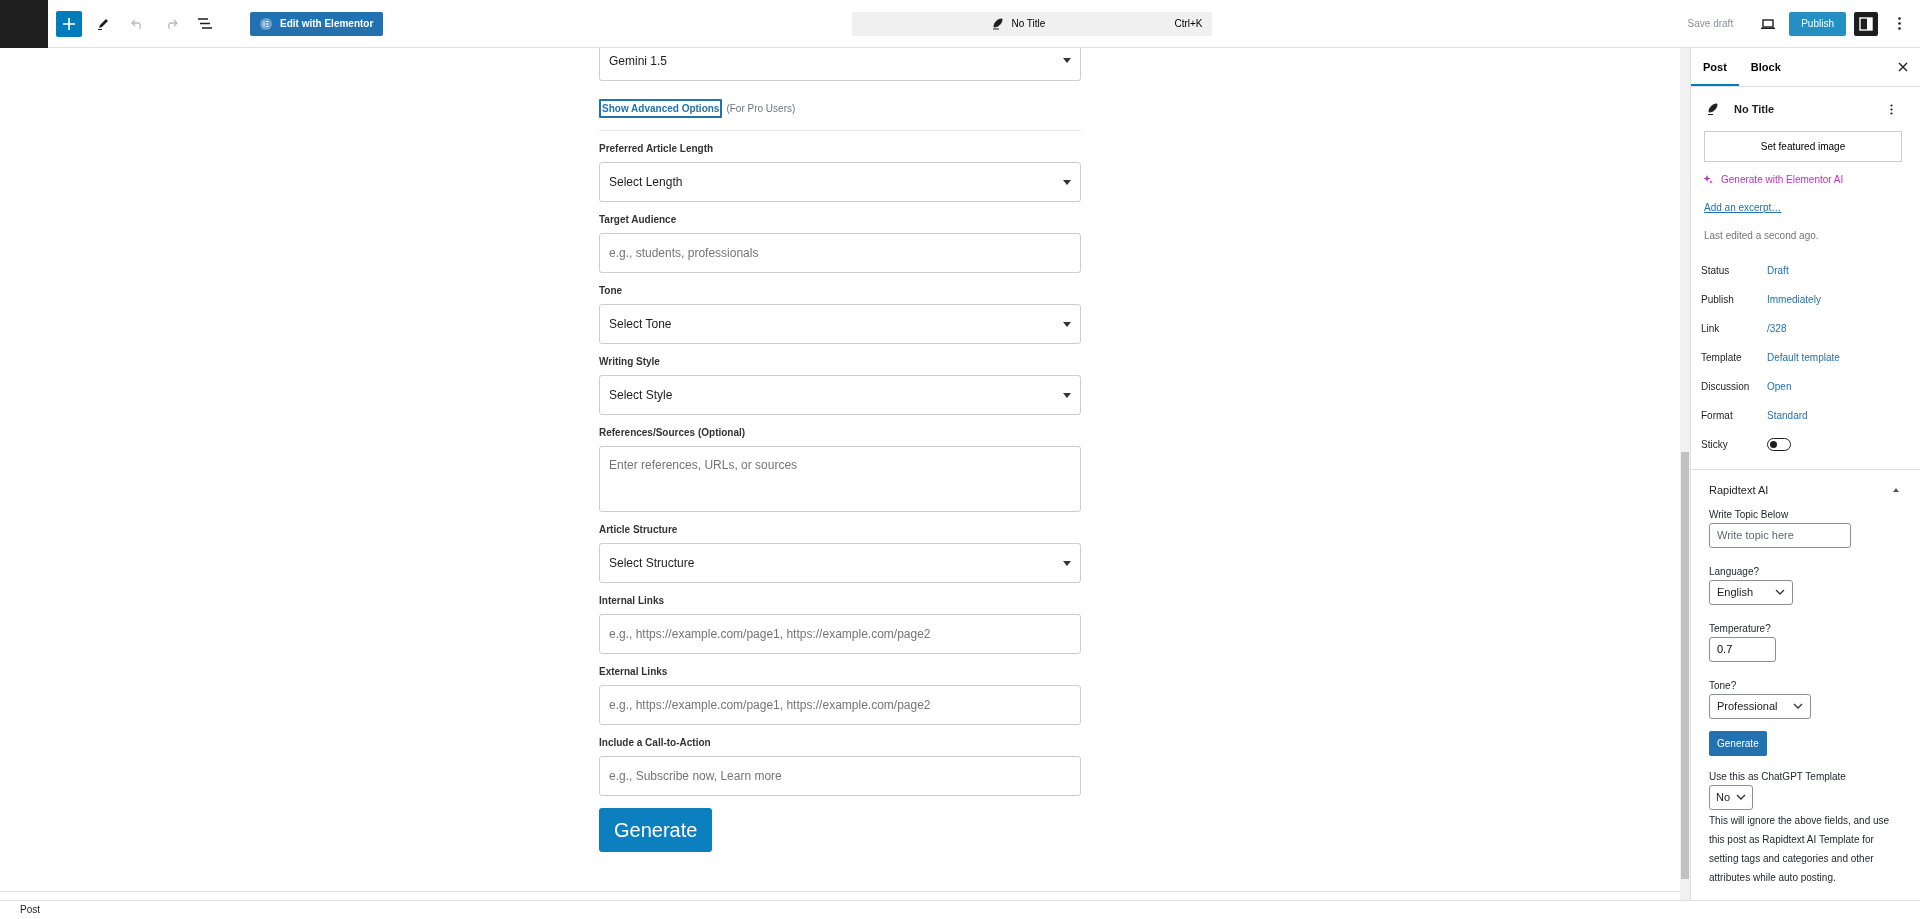  What do you see at coordinates (840, 563) in the screenshot?
I see `select-field: Select Structure` at bounding box center [840, 563].